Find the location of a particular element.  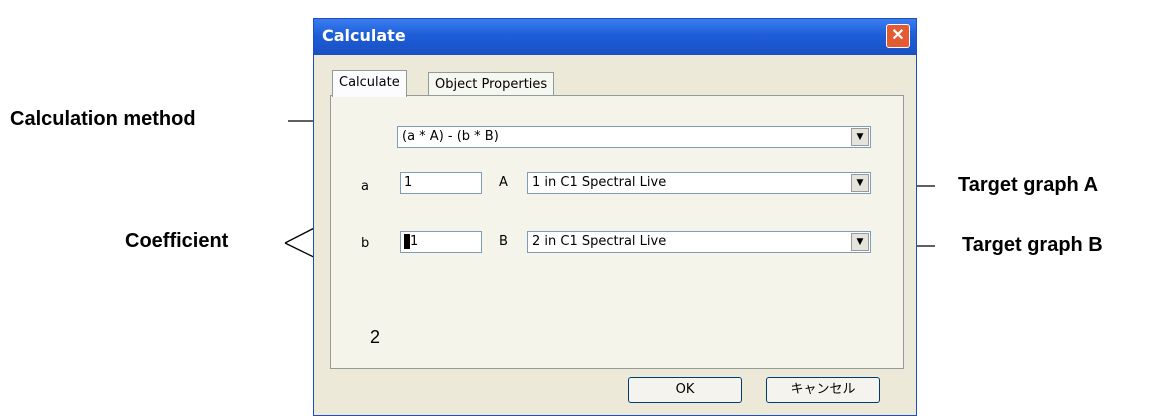

annotation-target-graph-b: Target graph B is located at coordinates (1032, 245).